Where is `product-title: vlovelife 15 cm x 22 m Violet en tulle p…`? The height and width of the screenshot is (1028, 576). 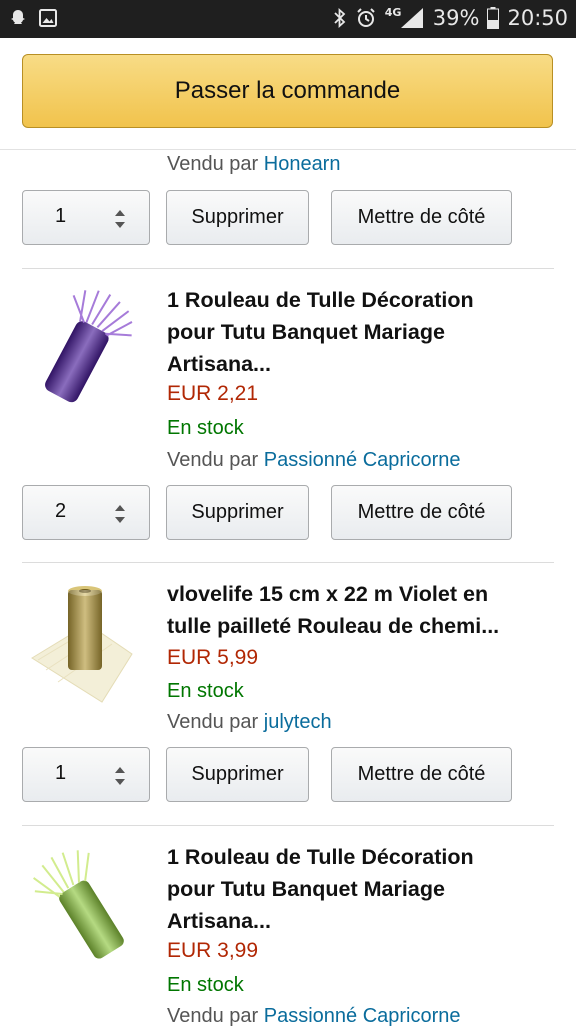 product-title: vlovelife 15 cm x 22 m Violet en tulle p… is located at coordinates (357, 610).